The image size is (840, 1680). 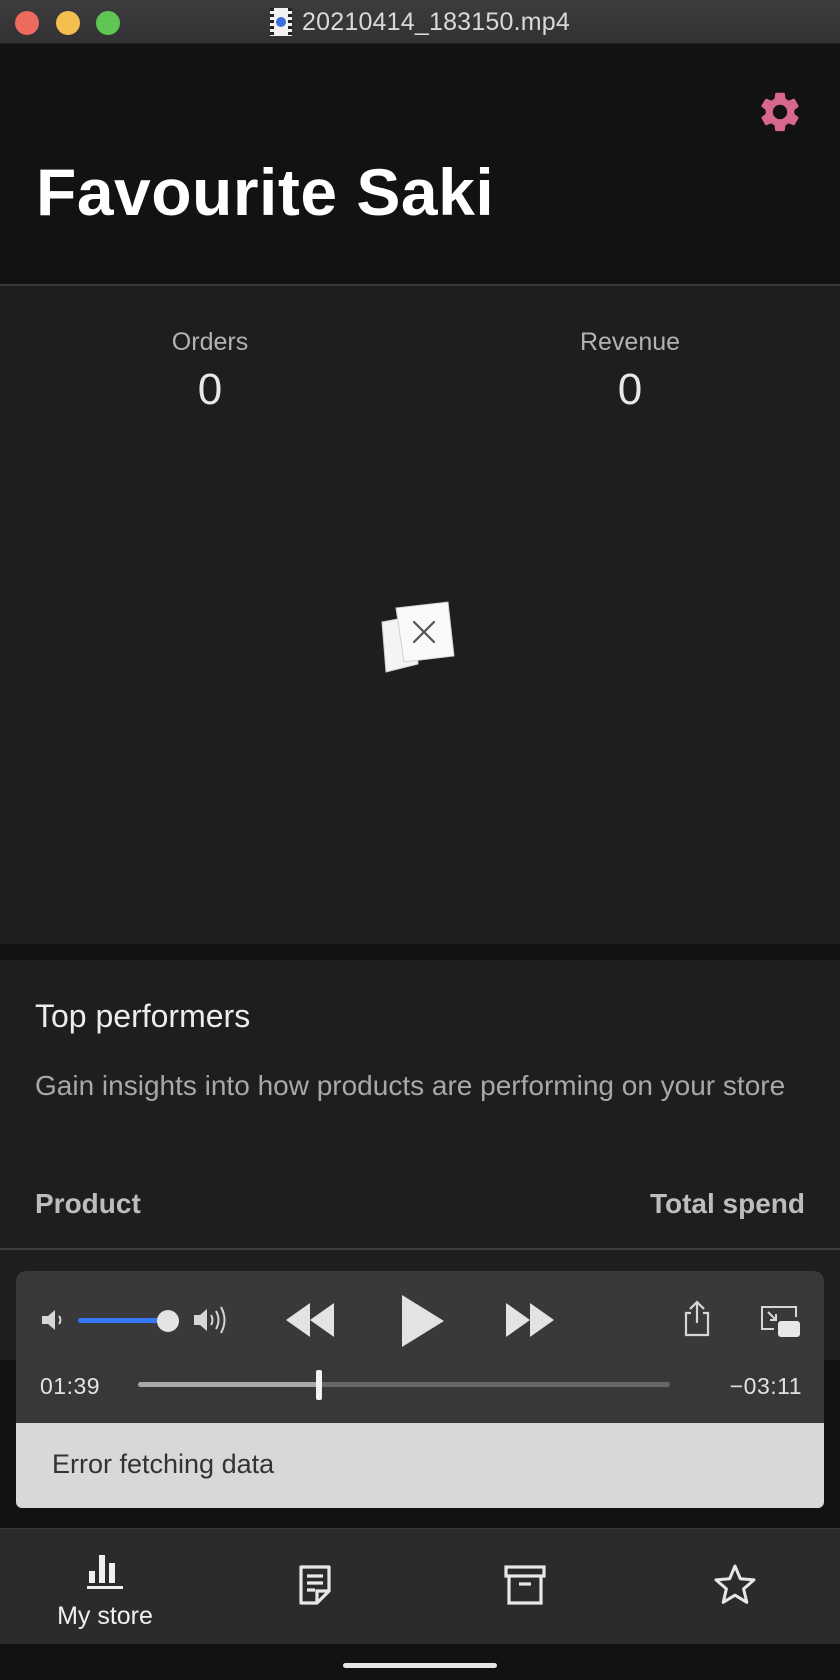 What do you see at coordinates (727, 1203) in the screenshot?
I see `column-header-total-spend: Total spend` at bounding box center [727, 1203].